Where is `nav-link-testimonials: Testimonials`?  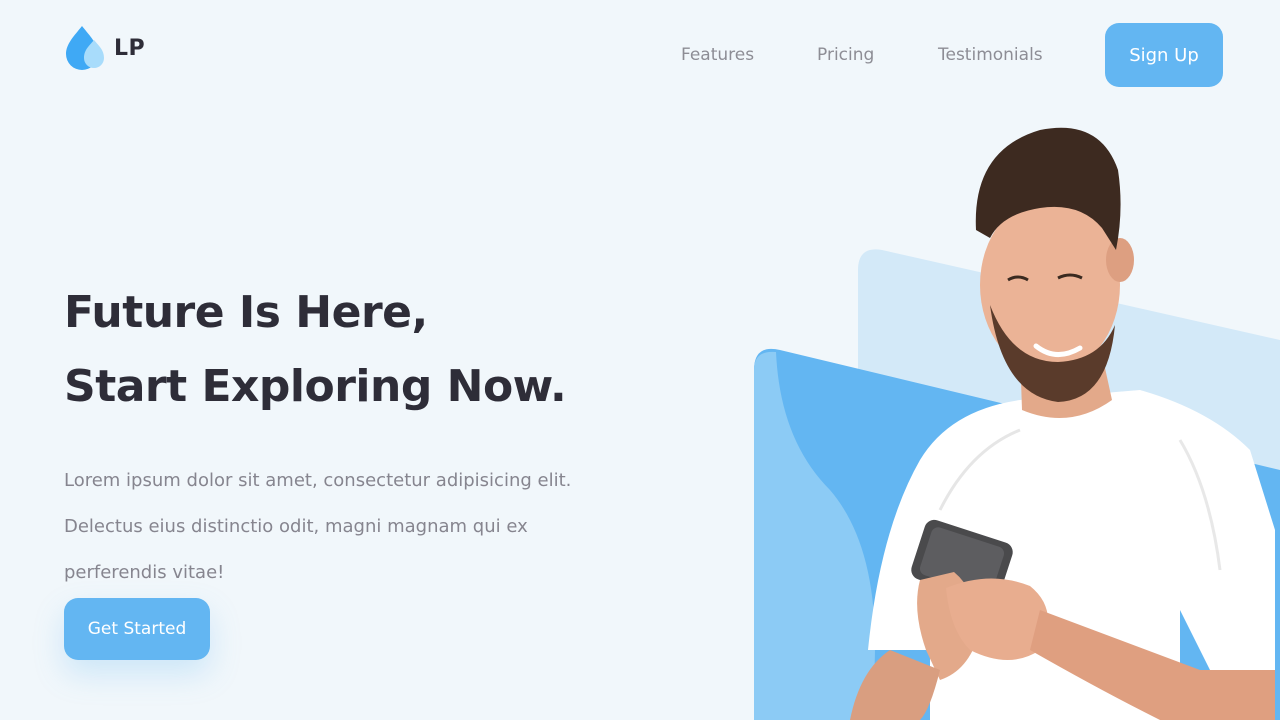 nav-link-testimonials: Testimonials is located at coordinates (990, 55).